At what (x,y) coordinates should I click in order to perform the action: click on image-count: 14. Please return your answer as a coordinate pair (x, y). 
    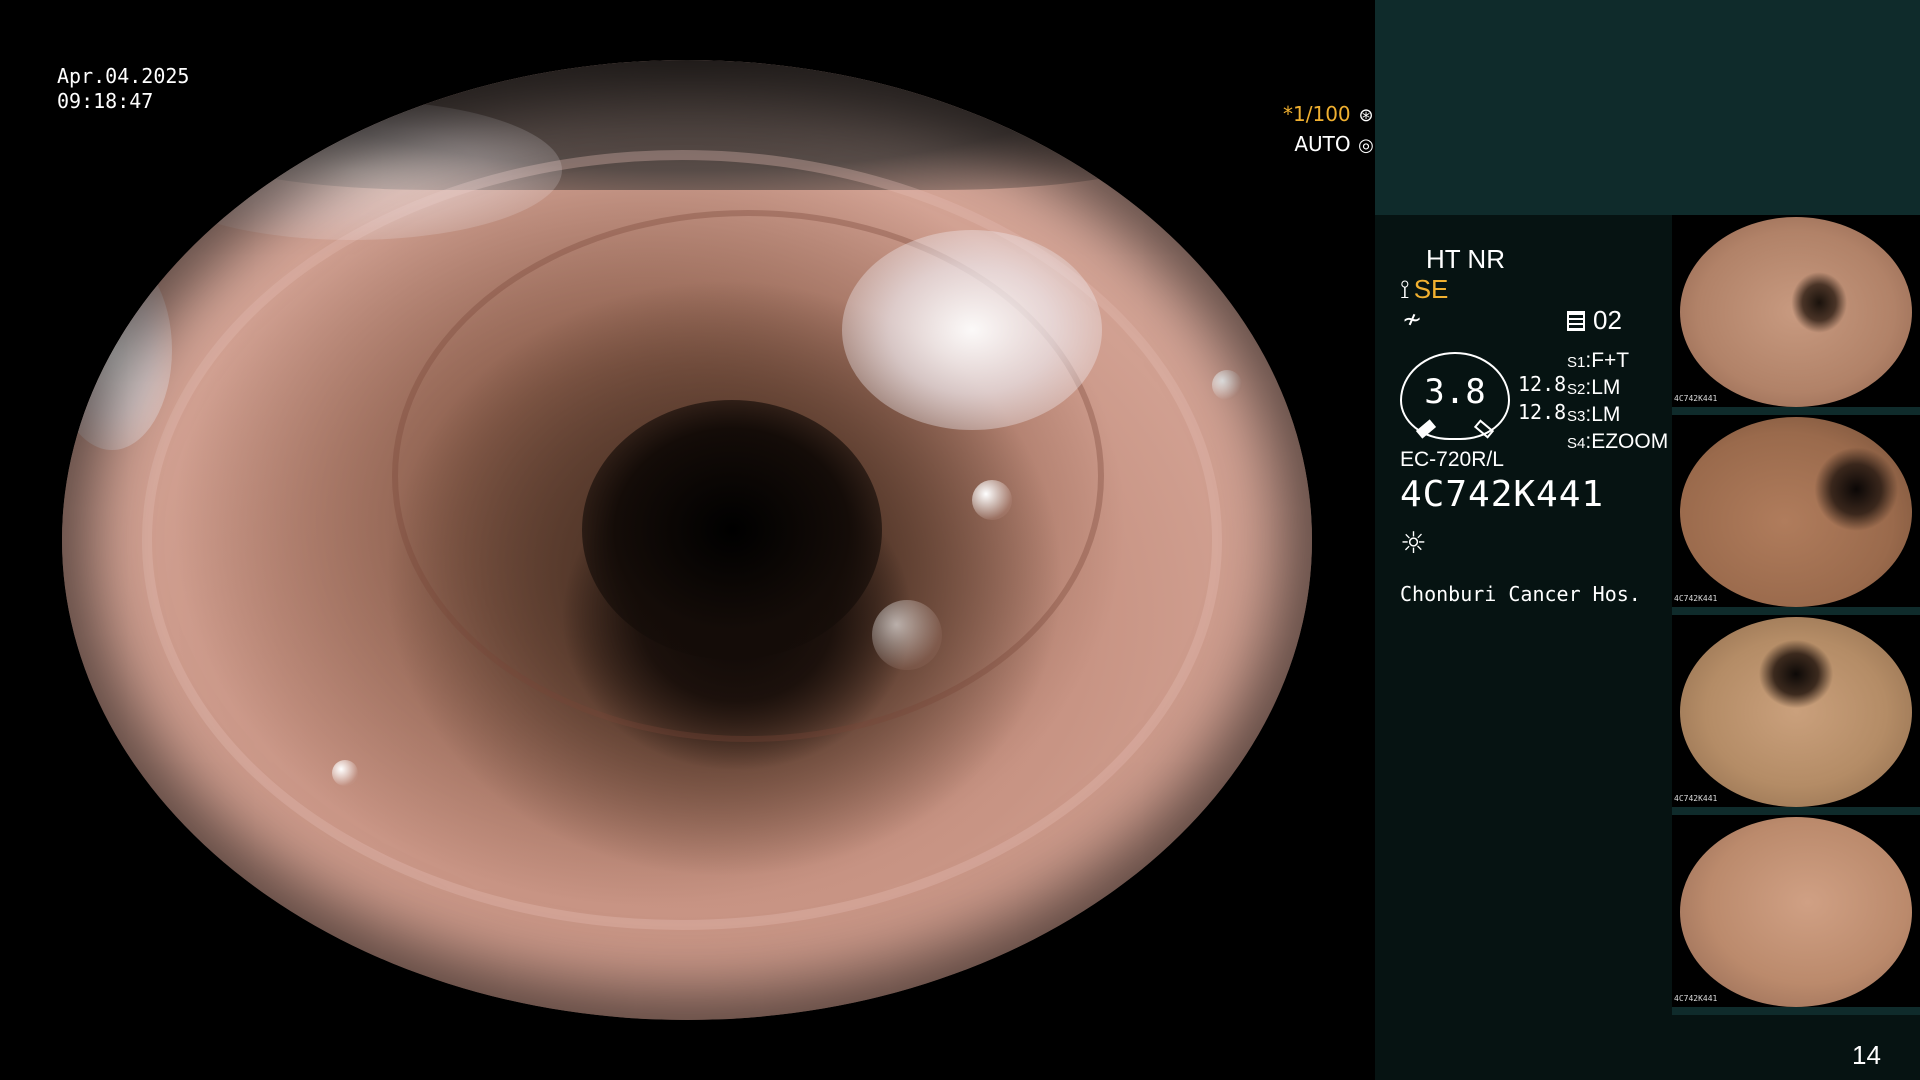
    Looking at the image, I should click on (1866, 1055).